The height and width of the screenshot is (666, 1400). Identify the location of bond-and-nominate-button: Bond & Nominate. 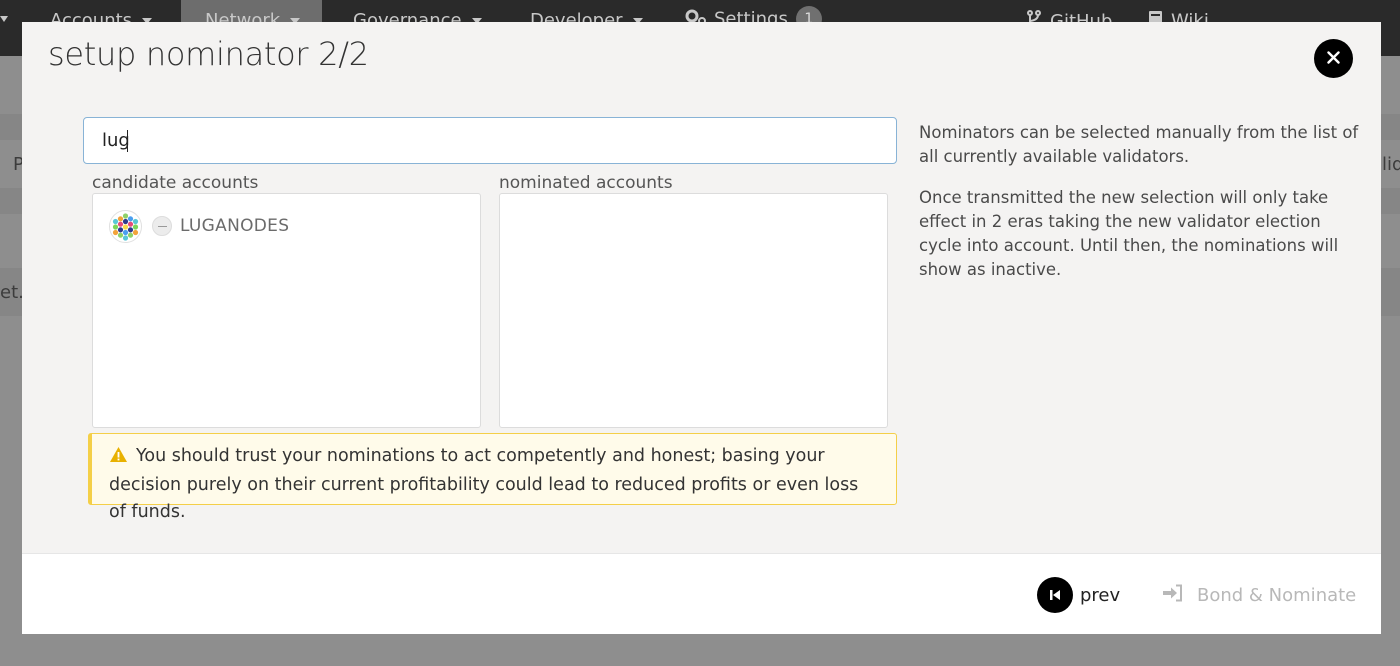
(1259, 595).